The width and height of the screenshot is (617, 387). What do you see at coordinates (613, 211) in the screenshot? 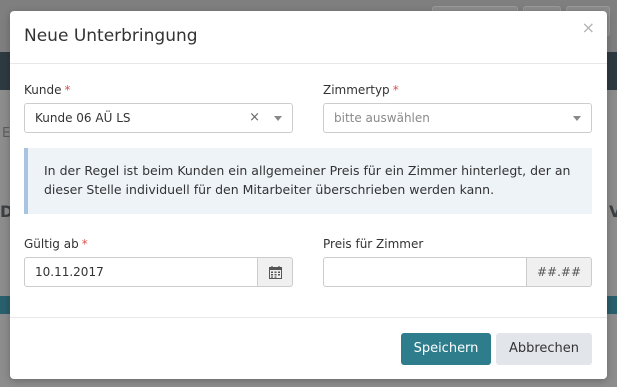
I see `background-text: V` at bounding box center [613, 211].